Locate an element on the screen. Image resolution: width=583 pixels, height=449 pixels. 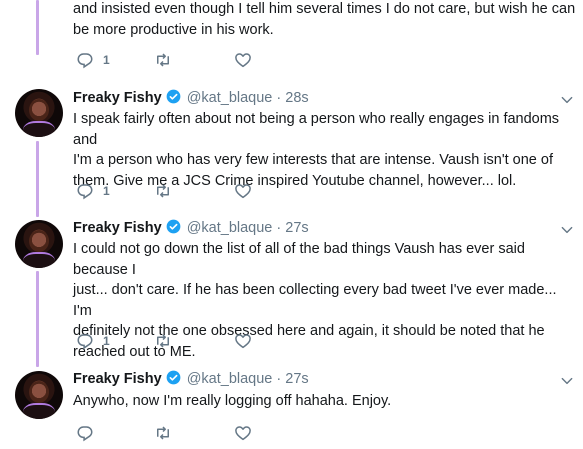
reply-button is located at coordinates (89, 433).